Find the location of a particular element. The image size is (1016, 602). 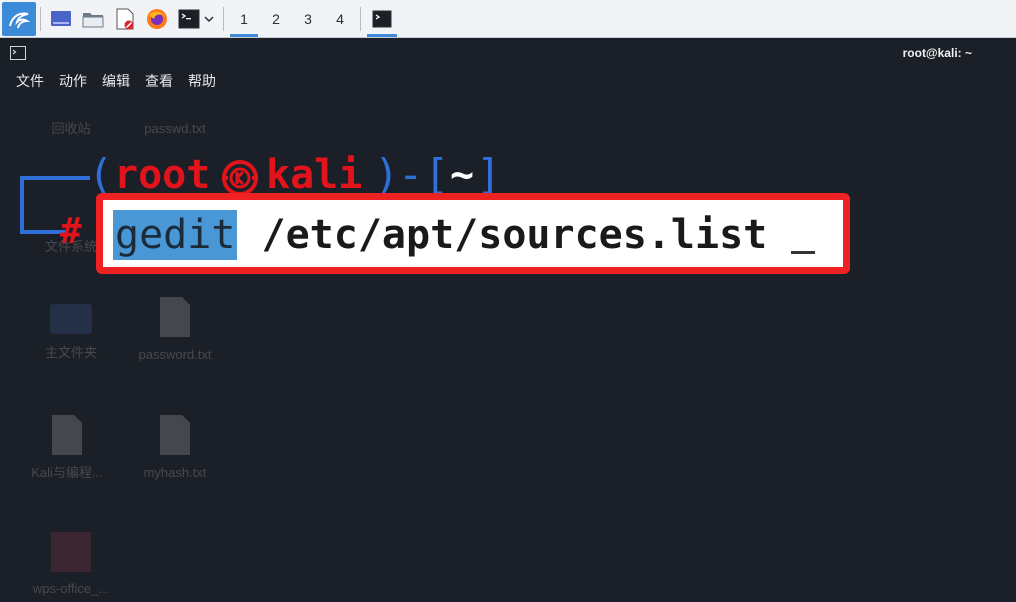

desktop-icon-label: 回收站 is located at coordinates (71, 128).